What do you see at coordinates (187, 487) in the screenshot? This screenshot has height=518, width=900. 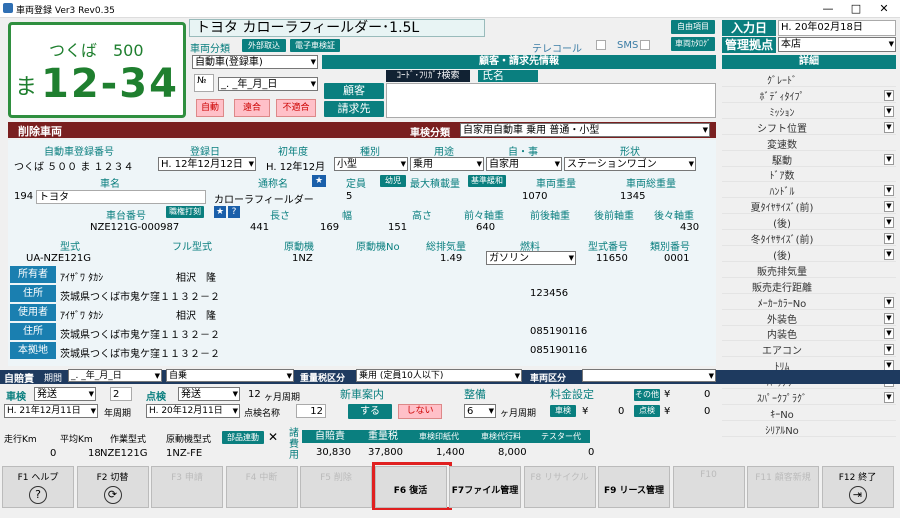 I see `fkey-3: F3 申請` at bounding box center [187, 487].